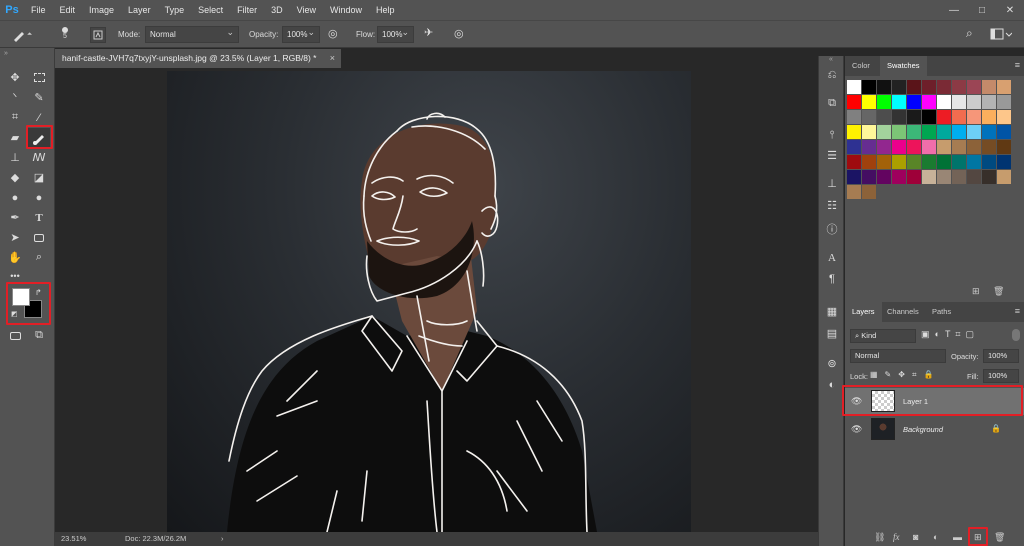  Describe the element at coordinates (15, 177) in the screenshot. I see `eraser-tool: ◆` at that location.